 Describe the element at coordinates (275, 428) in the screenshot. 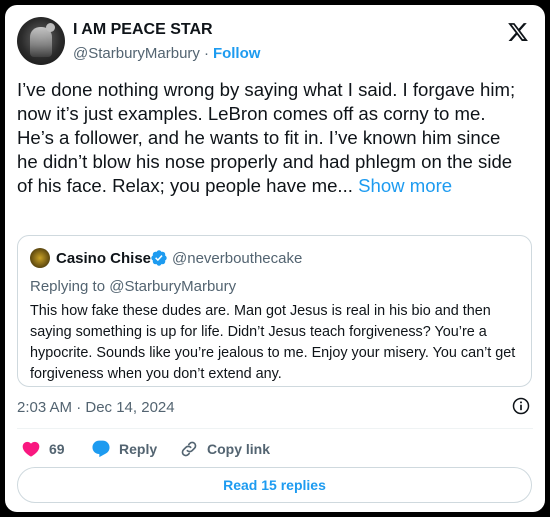

I see `divider` at that location.